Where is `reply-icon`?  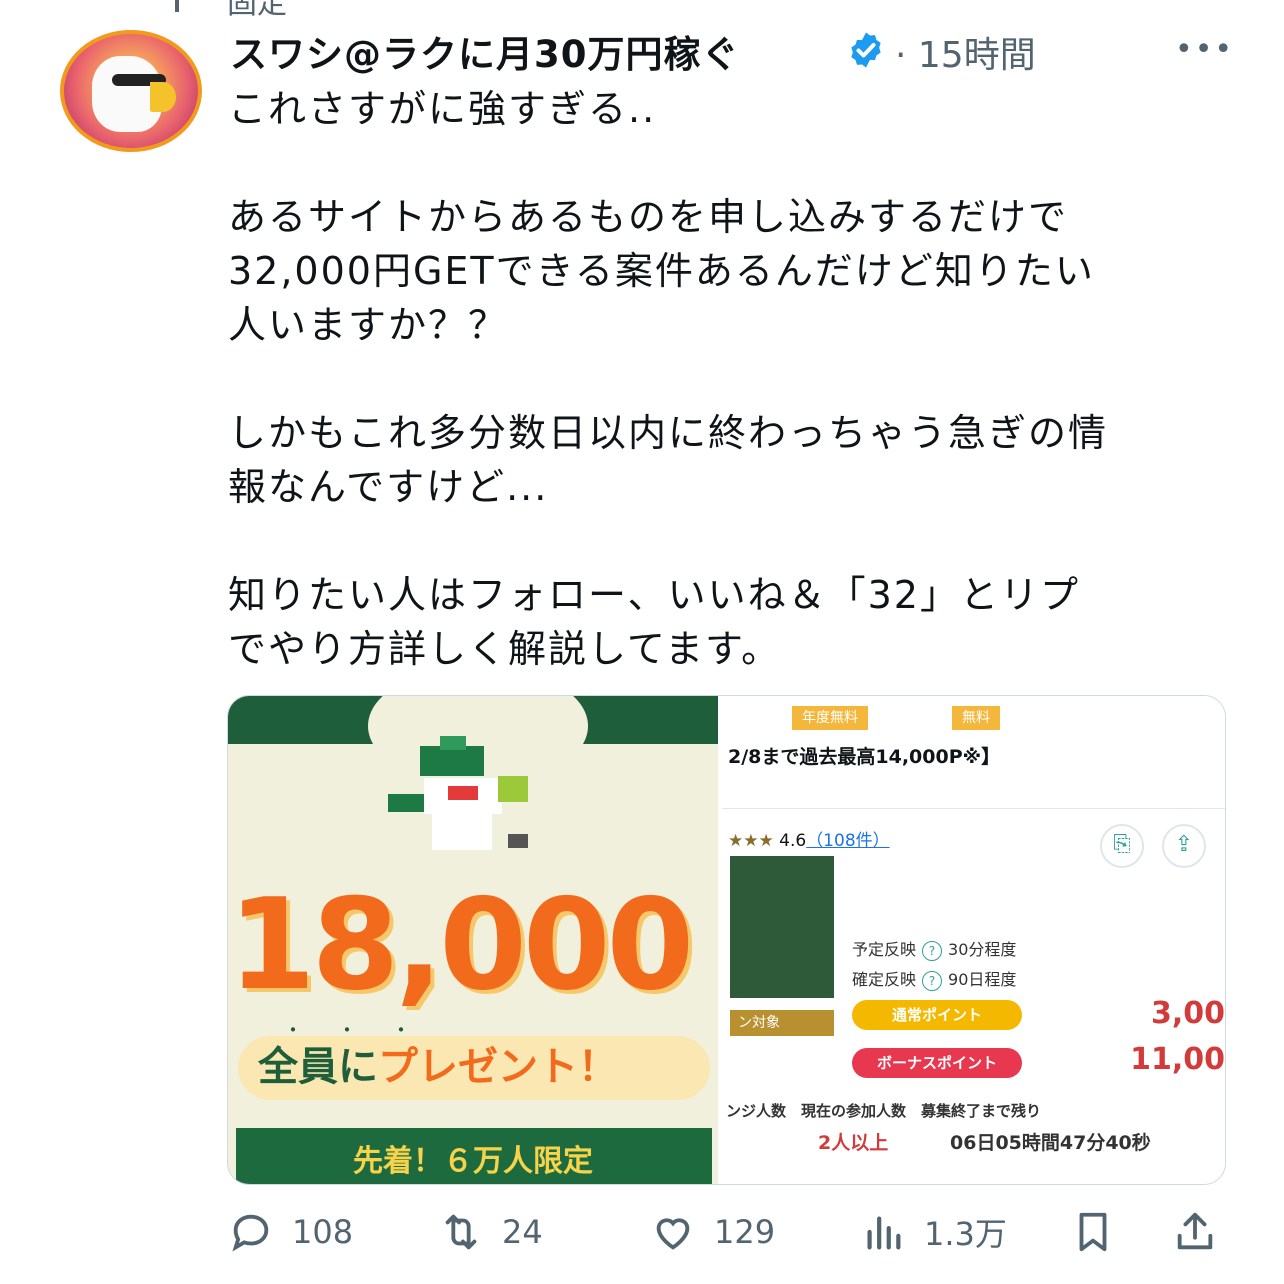
reply-icon is located at coordinates (250, 1233).